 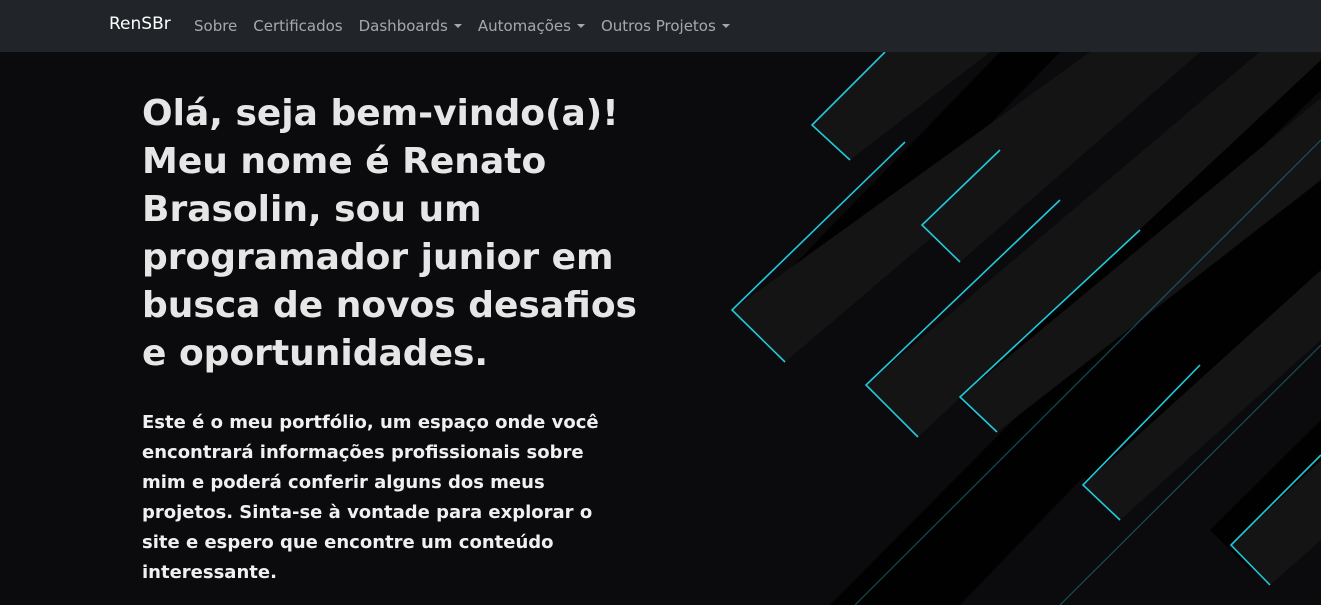 I want to click on brand-link: RenSBr, so click(x=140, y=24).